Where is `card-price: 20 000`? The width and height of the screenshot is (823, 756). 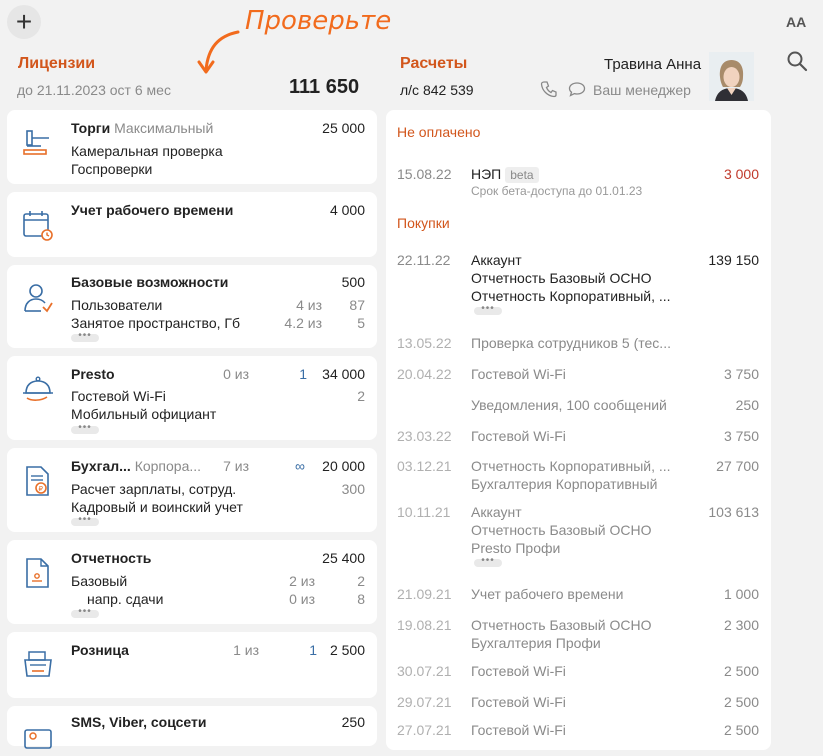
card-price: 20 000 is located at coordinates (343, 466).